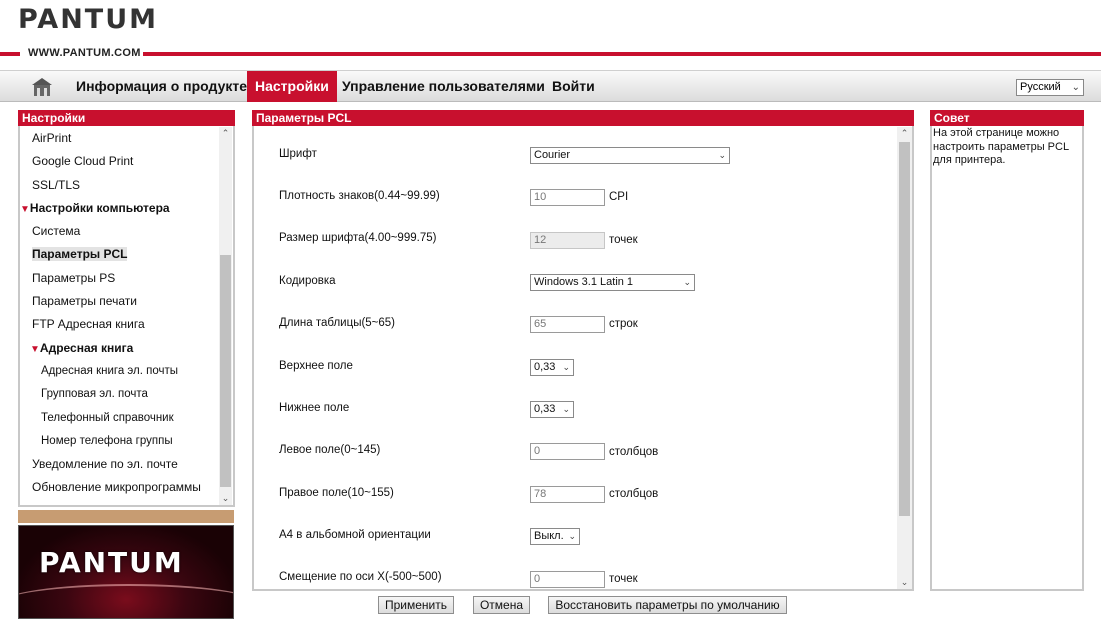 The width and height of the screenshot is (1101, 630). I want to click on cancel-button: Отмена, so click(501, 605).